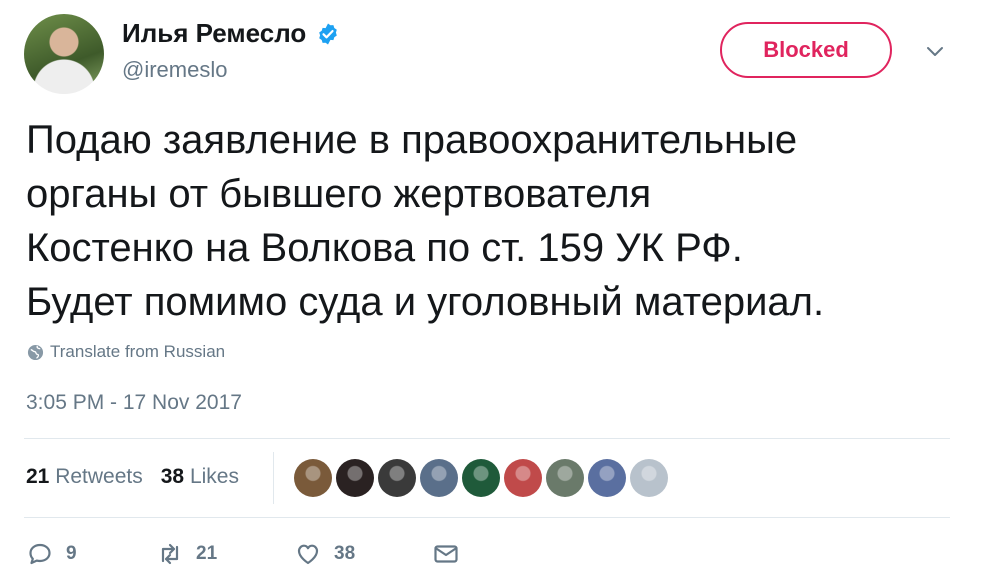  Describe the element at coordinates (328, 33) in the screenshot. I see `verified-badge-icon` at that location.